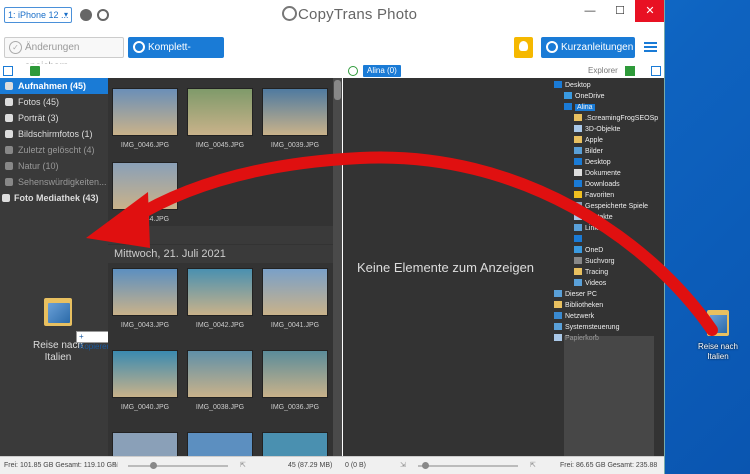 This screenshot has width=750, height=474. I want to click on tree-item: Systemsteuerung, so click(586, 327).